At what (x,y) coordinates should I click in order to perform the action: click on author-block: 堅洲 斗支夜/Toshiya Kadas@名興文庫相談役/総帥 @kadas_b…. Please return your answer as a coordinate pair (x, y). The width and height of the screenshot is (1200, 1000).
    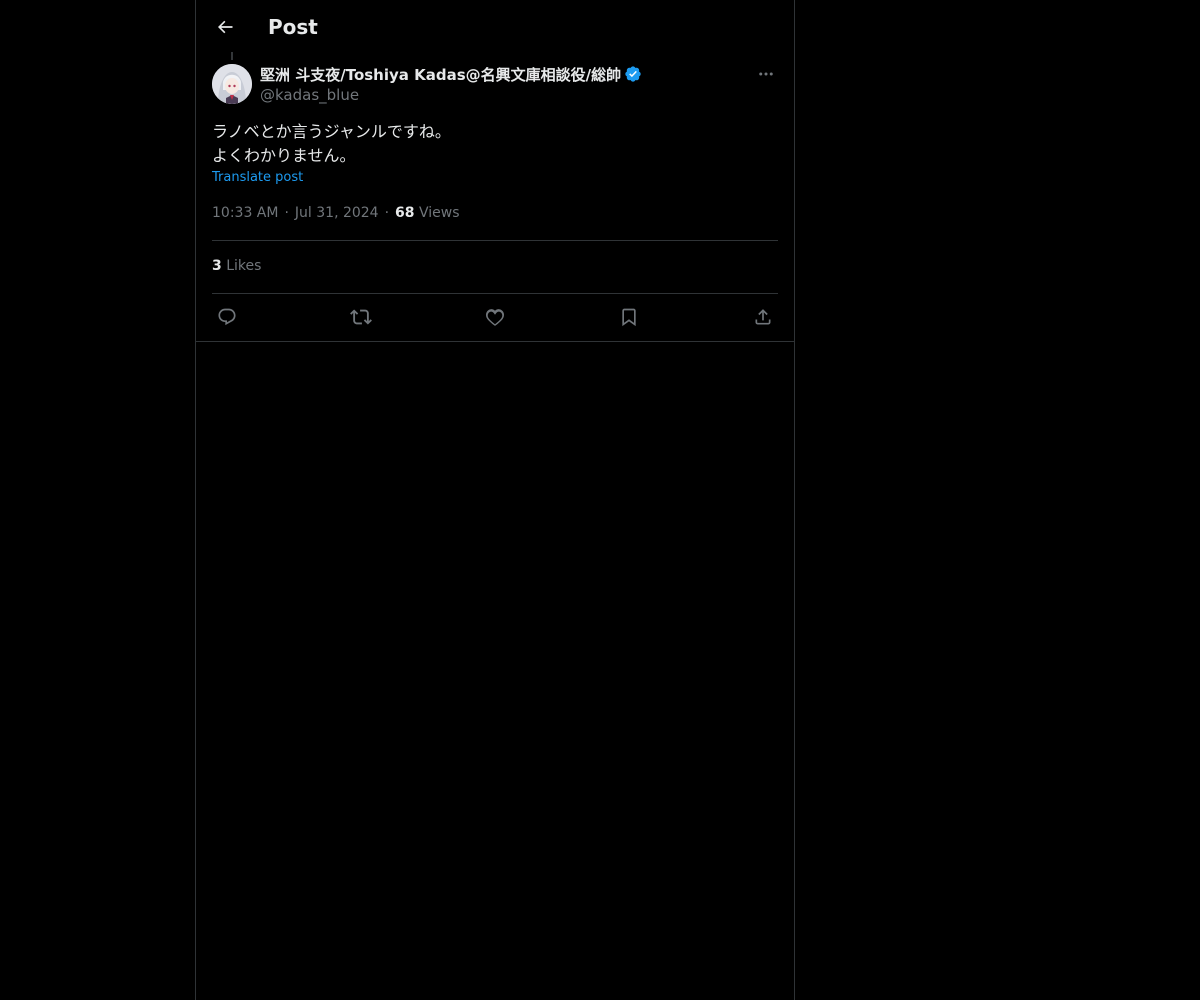
    Looking at the image, I should click on (451, 83).